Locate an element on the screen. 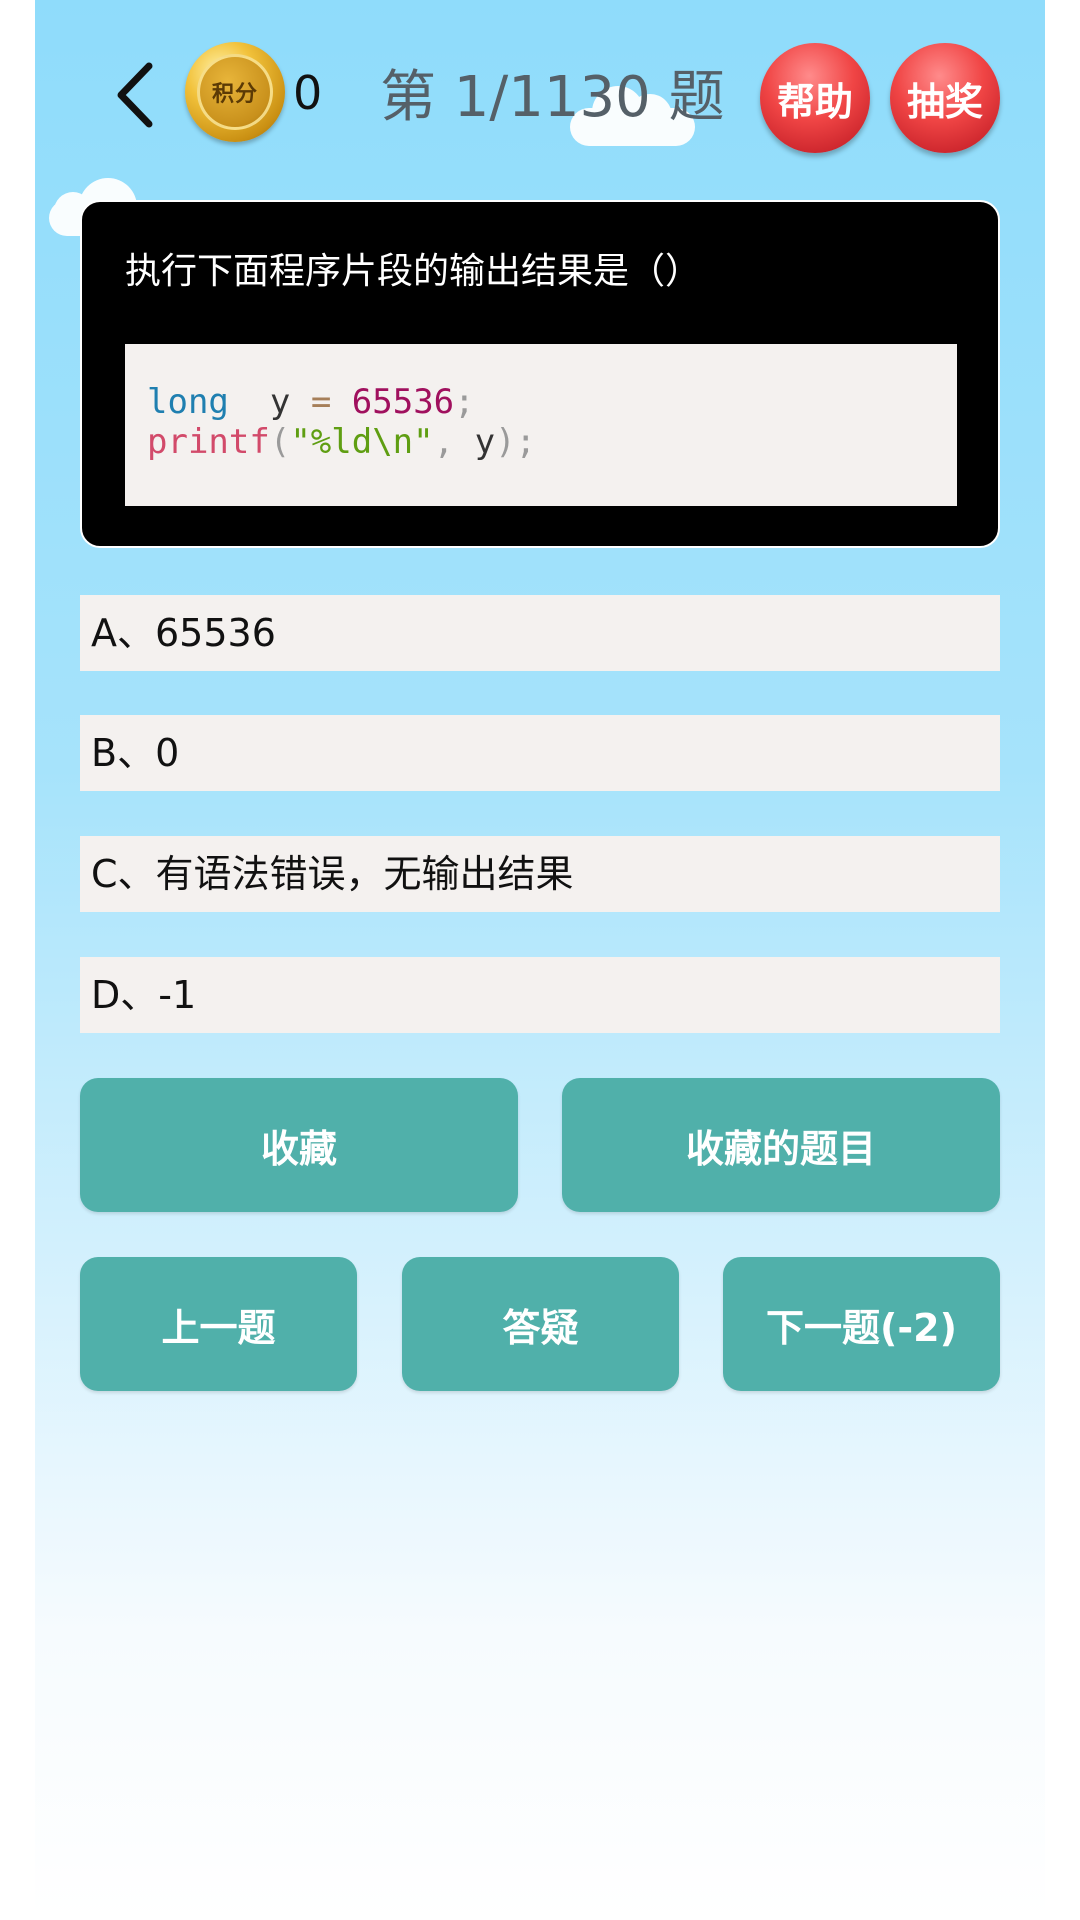 This screenshot has width=1080, height=1920. points-coin-icon: 积分 is located at coordinates (235, 92).